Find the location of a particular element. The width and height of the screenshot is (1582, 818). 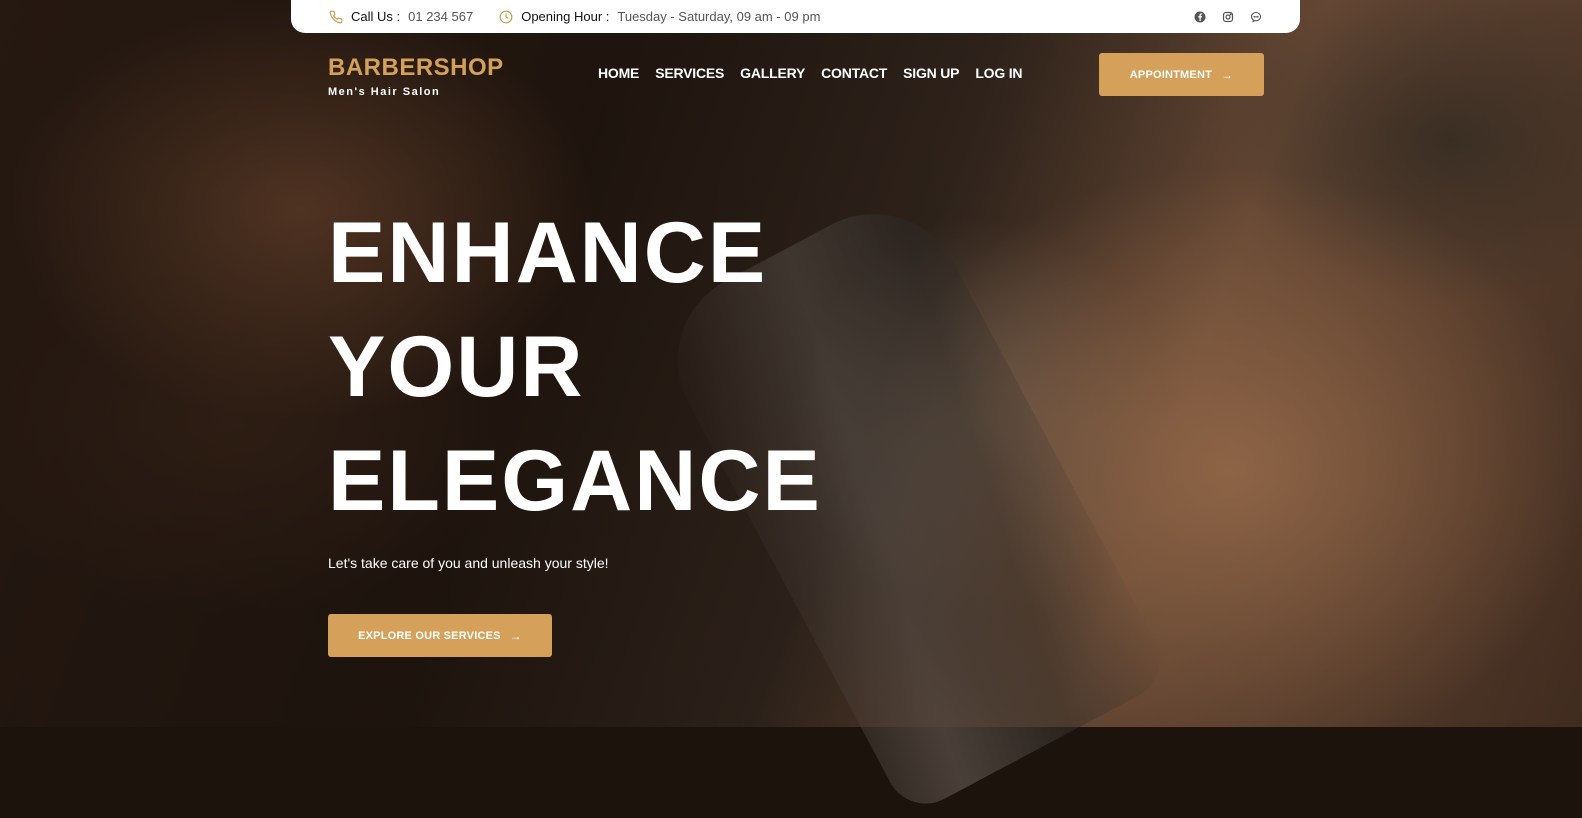

explore-services-label: EXPLORE OUR SERVICES is located at coordinates (429, 635).